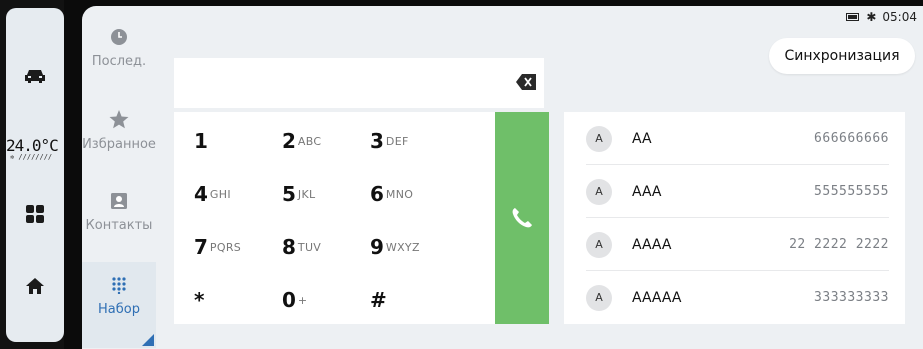 Image resolution: width=923 pixels, height=349 pixels. I want to click on dialpad-key: 5 JKL, so click(327, 194).